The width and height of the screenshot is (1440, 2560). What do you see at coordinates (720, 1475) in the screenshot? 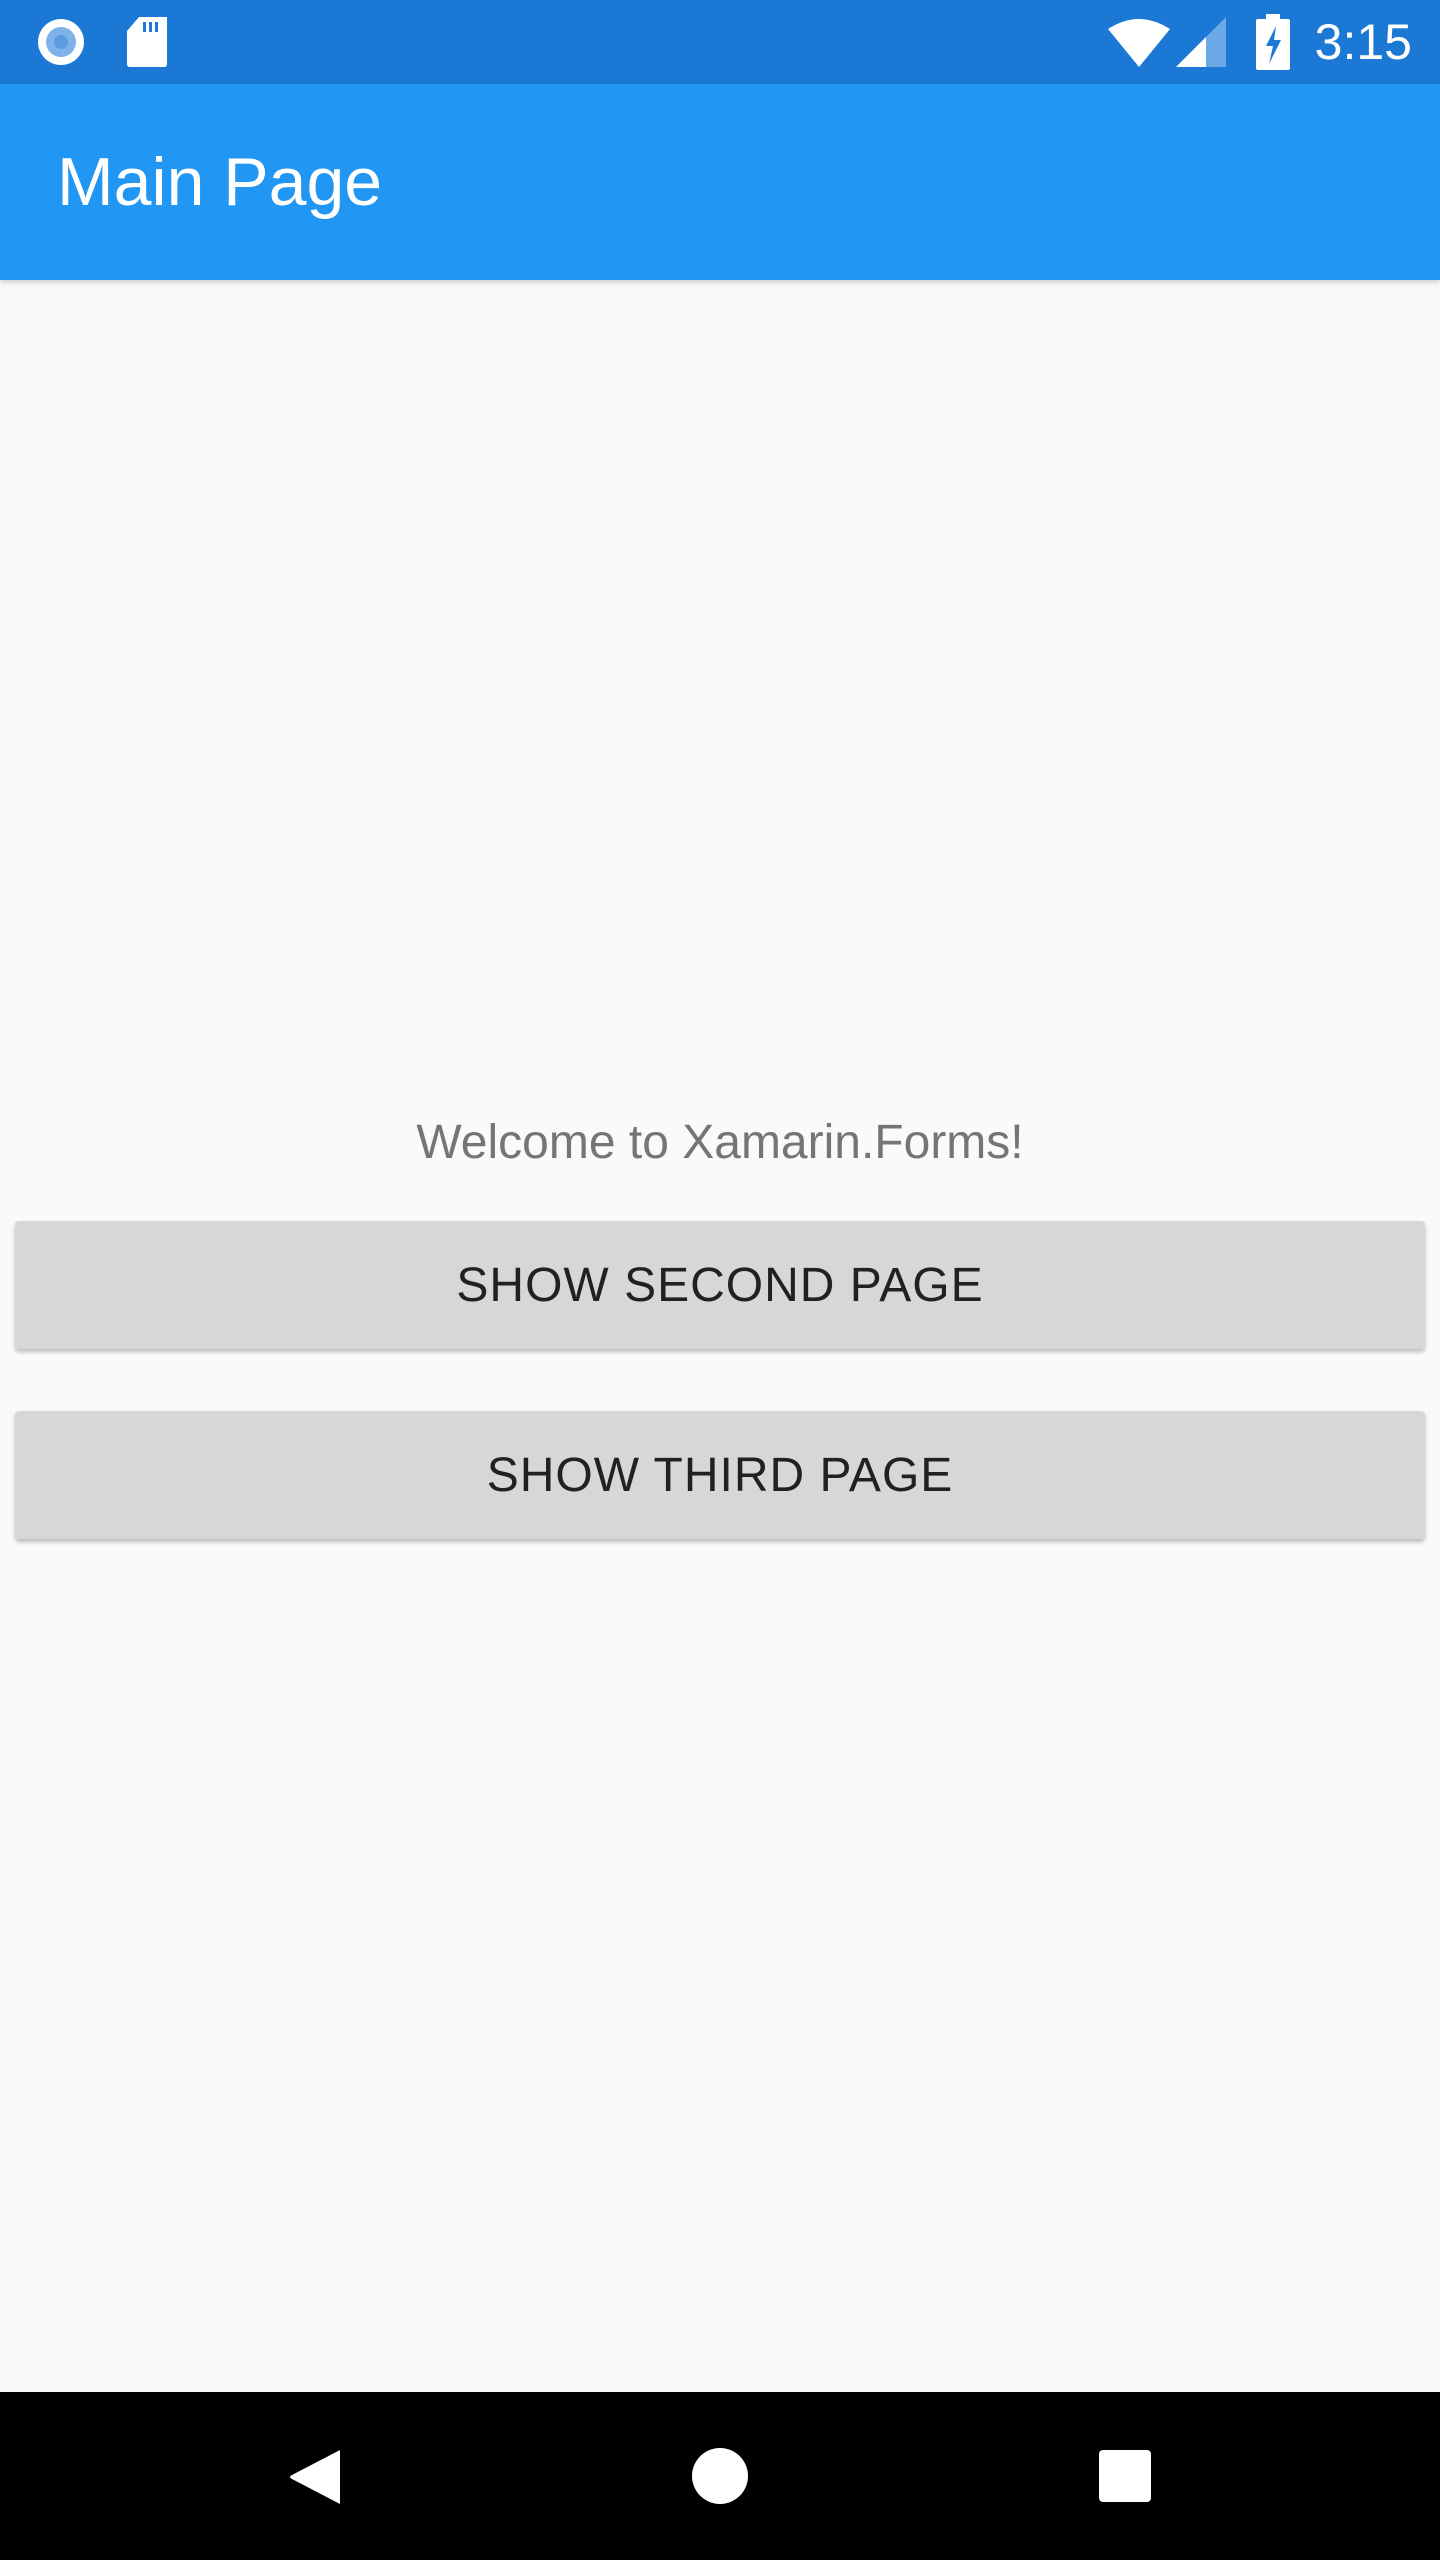
I see `show-third-page-button: SHOW THIRD PAGE` at bounding box center [720, 1475].